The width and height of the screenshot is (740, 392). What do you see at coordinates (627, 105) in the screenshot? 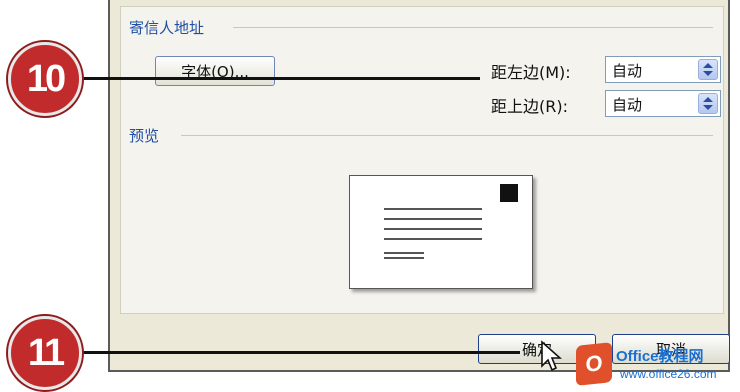
I see `margin-top-value: 自动` at bounding box center [627, 105].